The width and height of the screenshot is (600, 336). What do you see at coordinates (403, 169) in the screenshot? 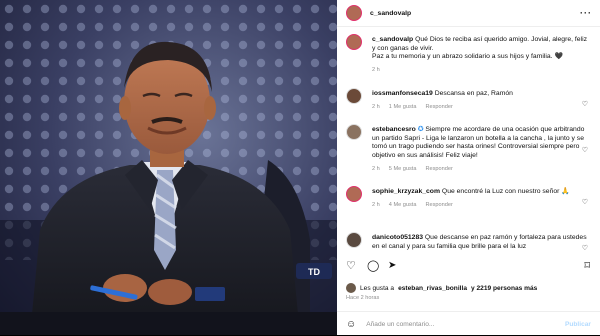
I see `comment-likes: 5 Me gusta` at bounding box center [403, 169].